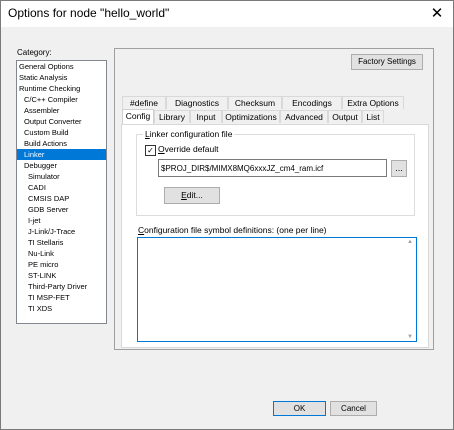 This screenshot has height=430, width=454. What do you see at coordinates (353, 408) in the screenshot?
I see `cancel-button: Cancel` at bounding box center [353, 408].